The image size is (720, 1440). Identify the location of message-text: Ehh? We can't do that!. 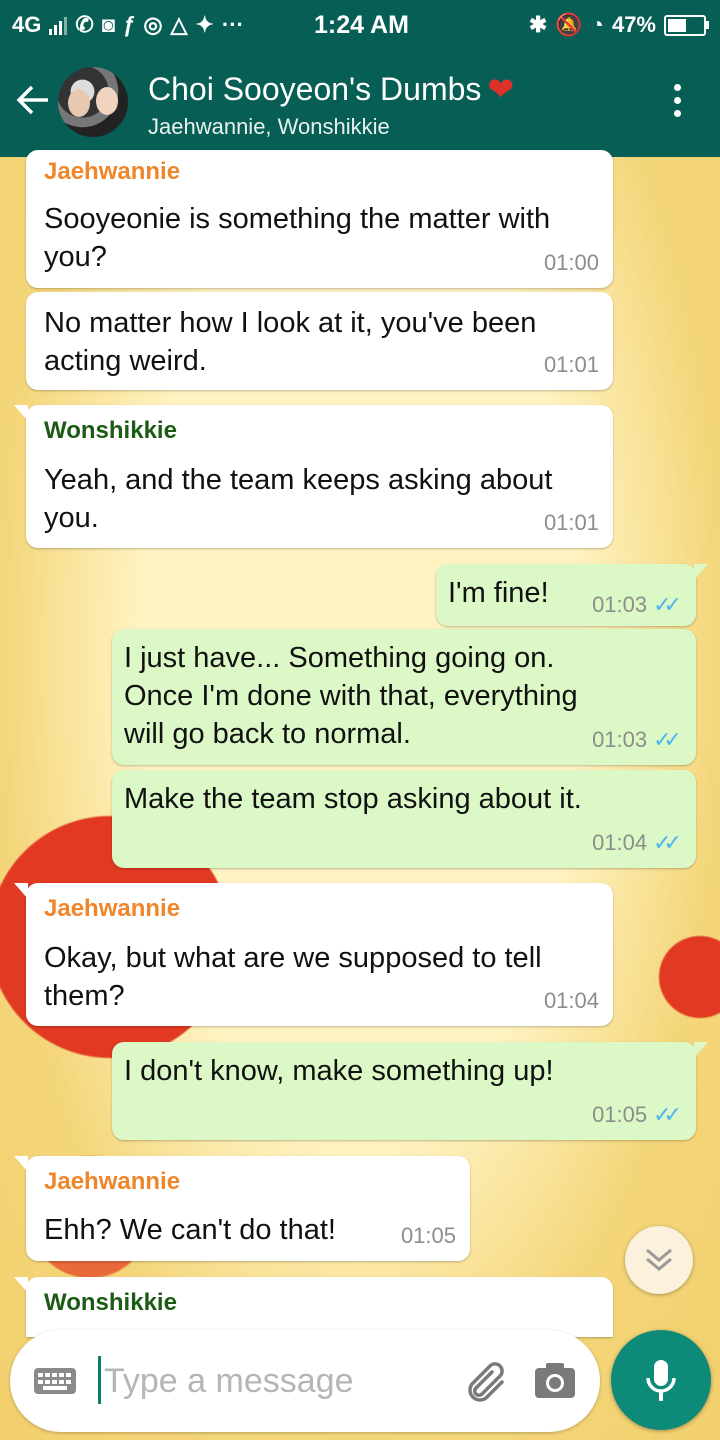
(190, 1230).